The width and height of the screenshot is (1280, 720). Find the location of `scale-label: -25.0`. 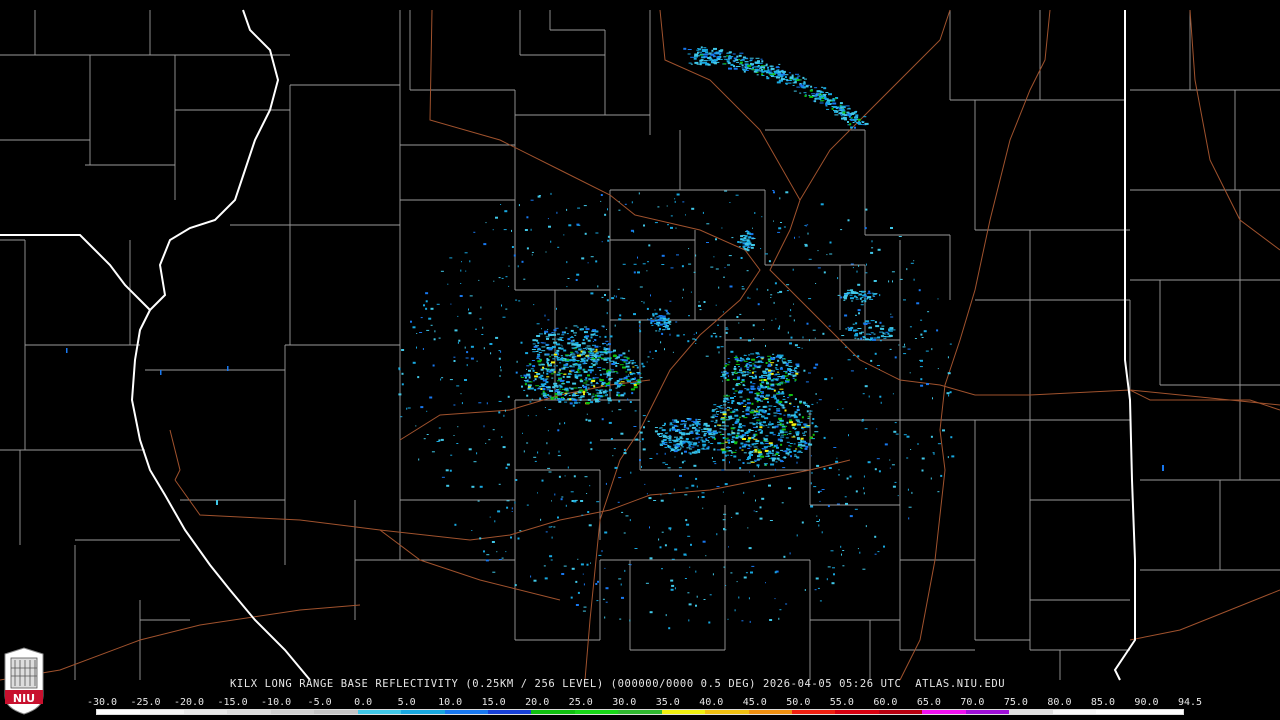

scale-label: -25.0 is located at coordinates (145, 702).